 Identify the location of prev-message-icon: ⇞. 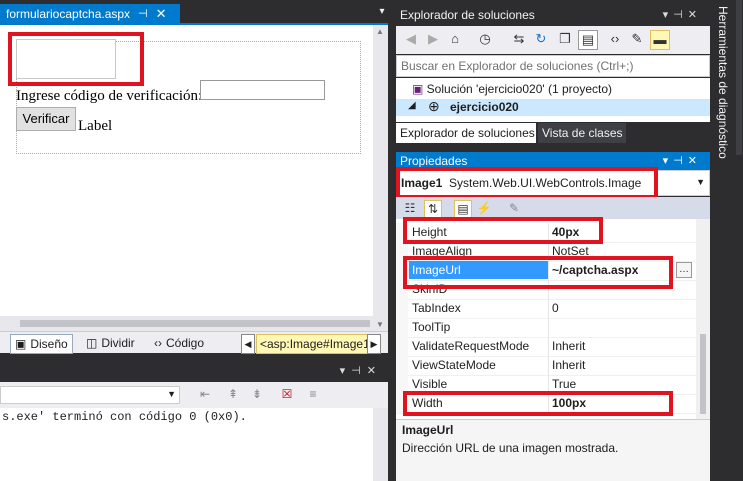
(233, 395).